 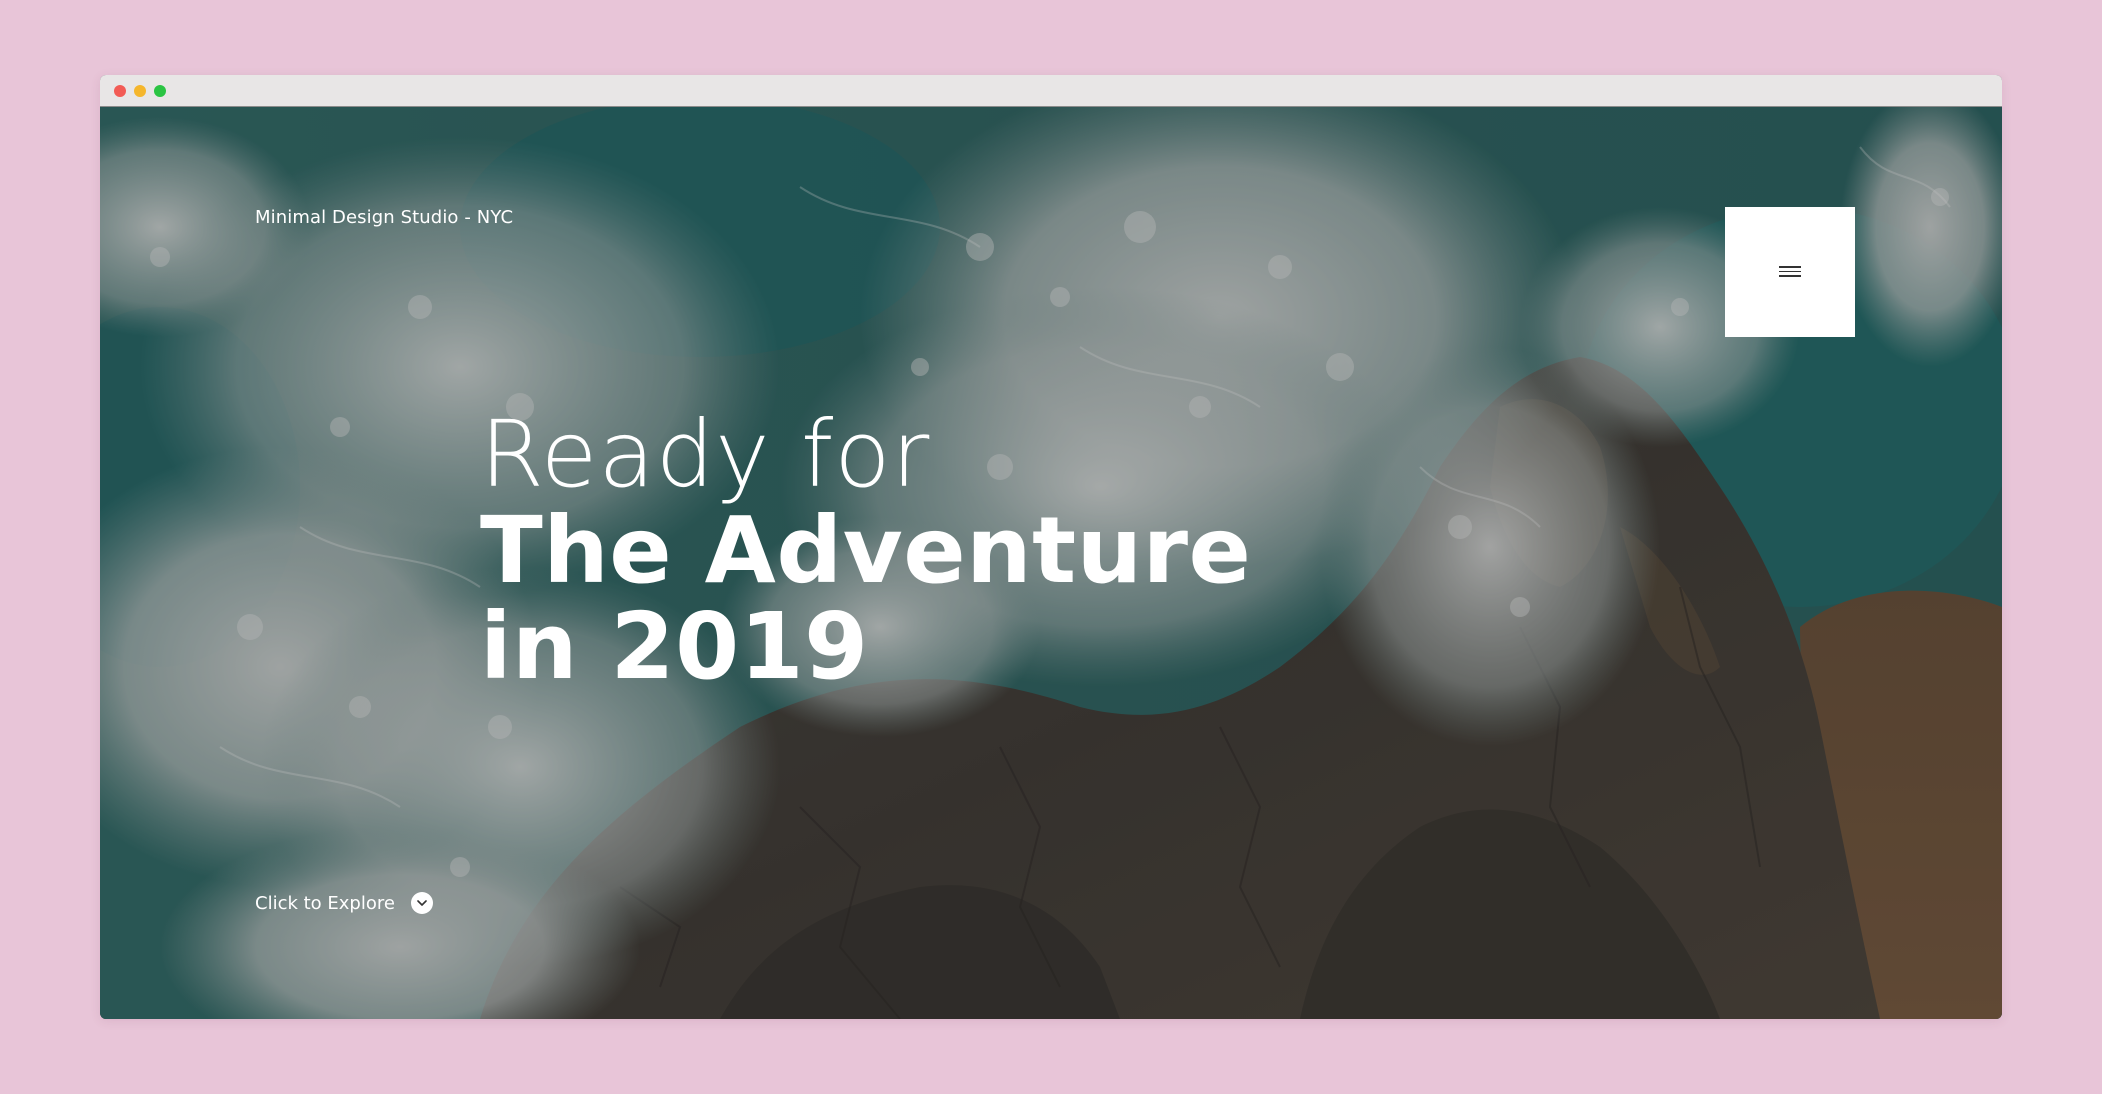 What do you see at coordinates (421, 903) in the screenshot?
I see `chevron-down-icon` at bounding box center [421, 903].